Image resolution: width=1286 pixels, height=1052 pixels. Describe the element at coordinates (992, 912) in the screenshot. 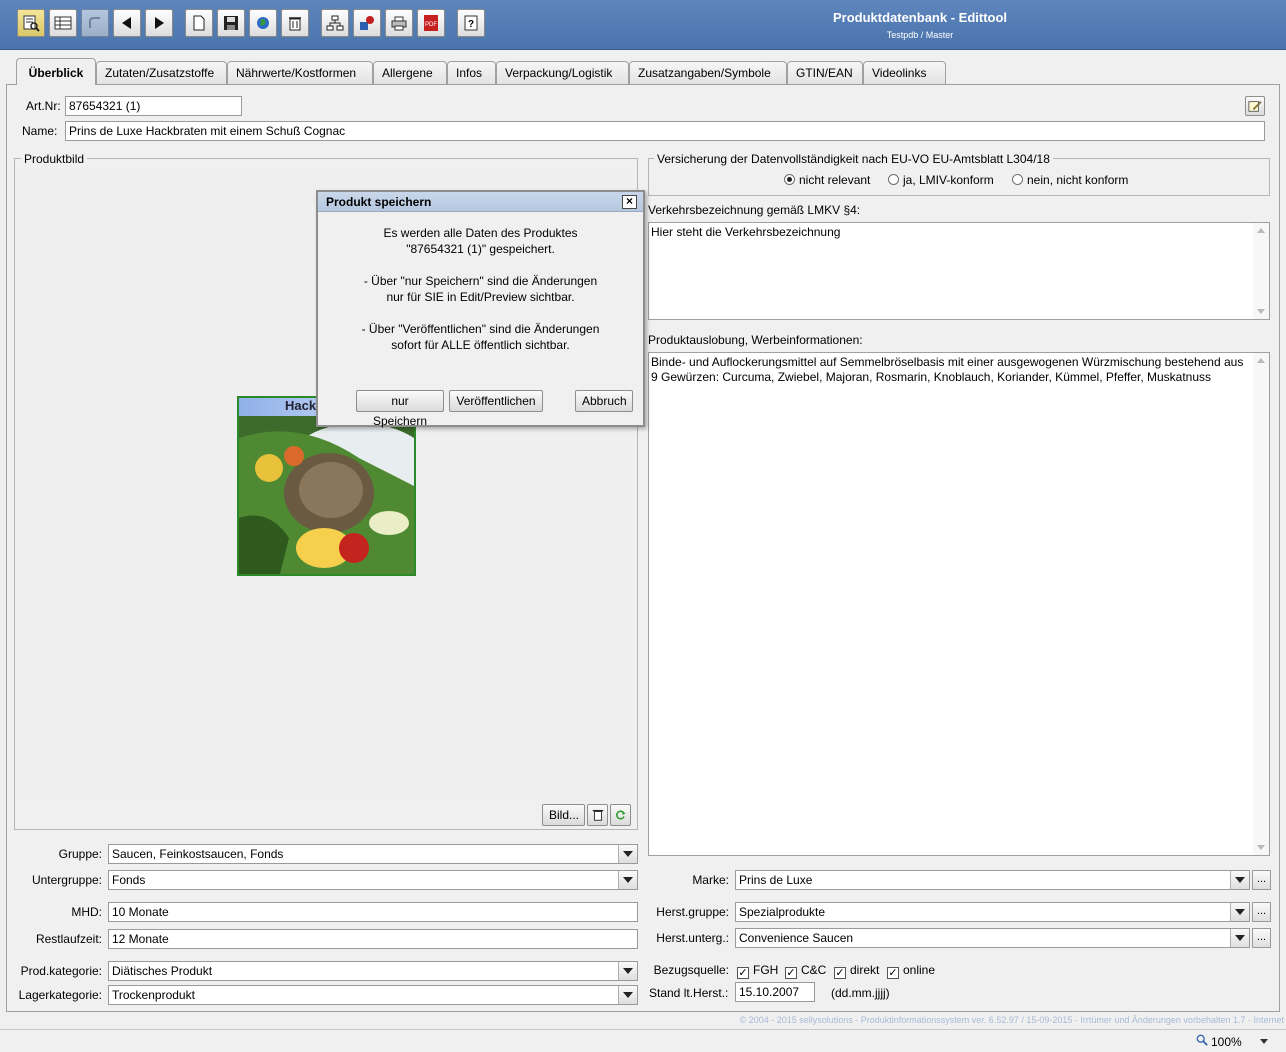

I see `herstgruppe-select: Spezialprodukte` at that location.